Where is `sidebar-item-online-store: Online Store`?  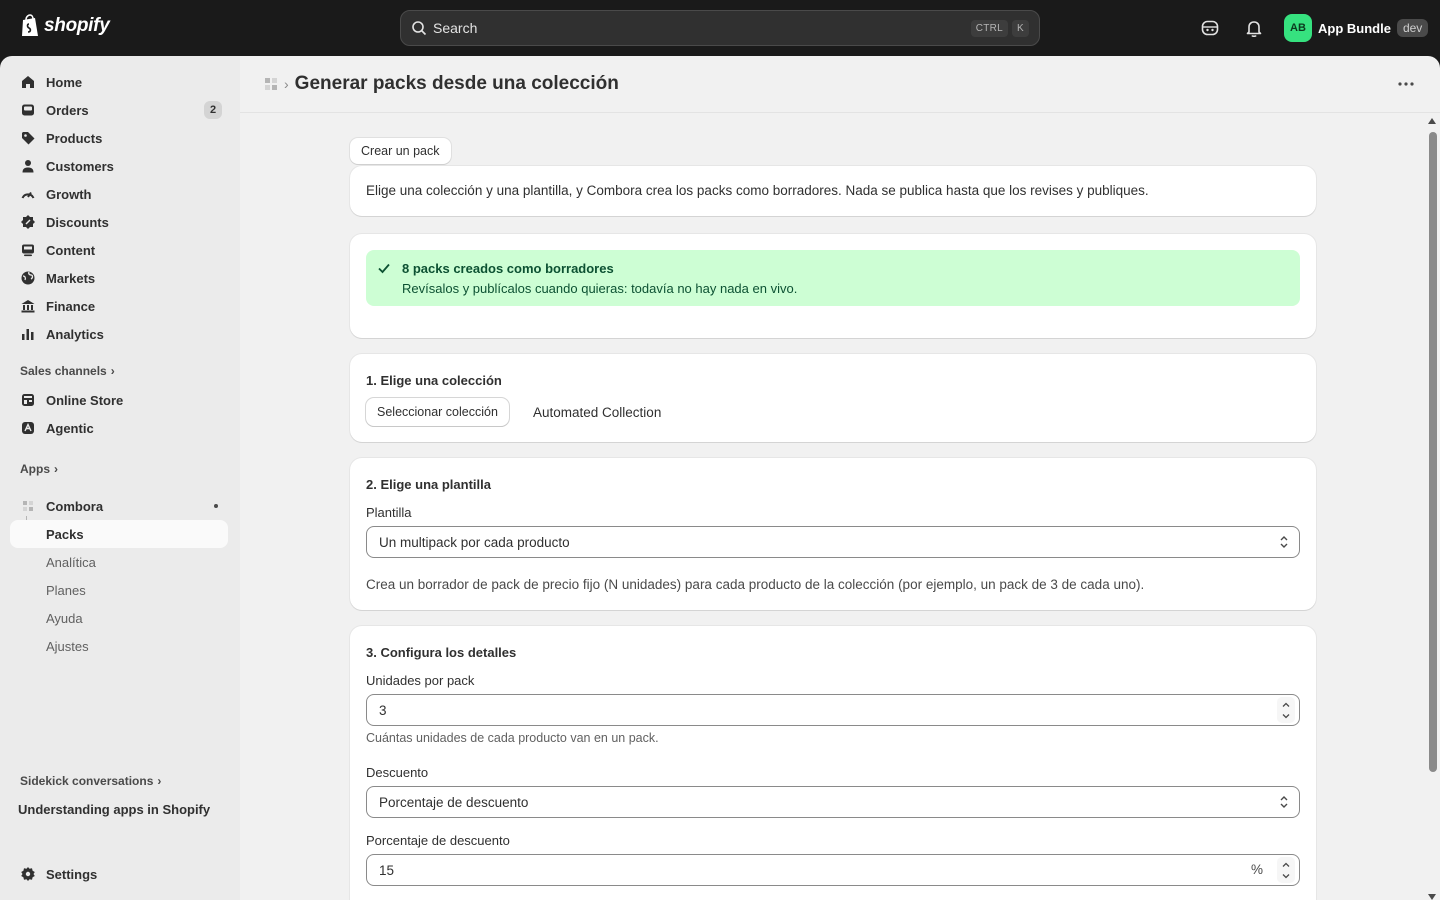 sidebar-item-online-store: Online Store is located at coordinates (119, 400).